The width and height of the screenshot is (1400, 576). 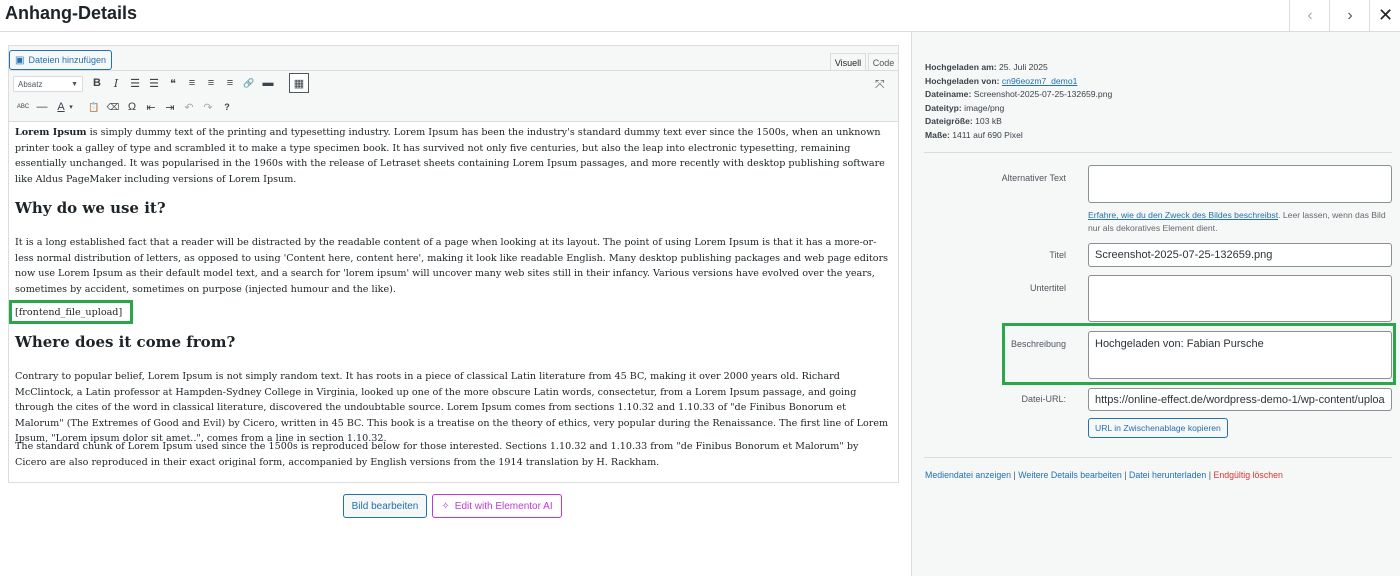 What do you see at coordinates (1047, 288) in the screenshot?
I see `caption-label: Untertitel` at bounding box center [1047, 288].